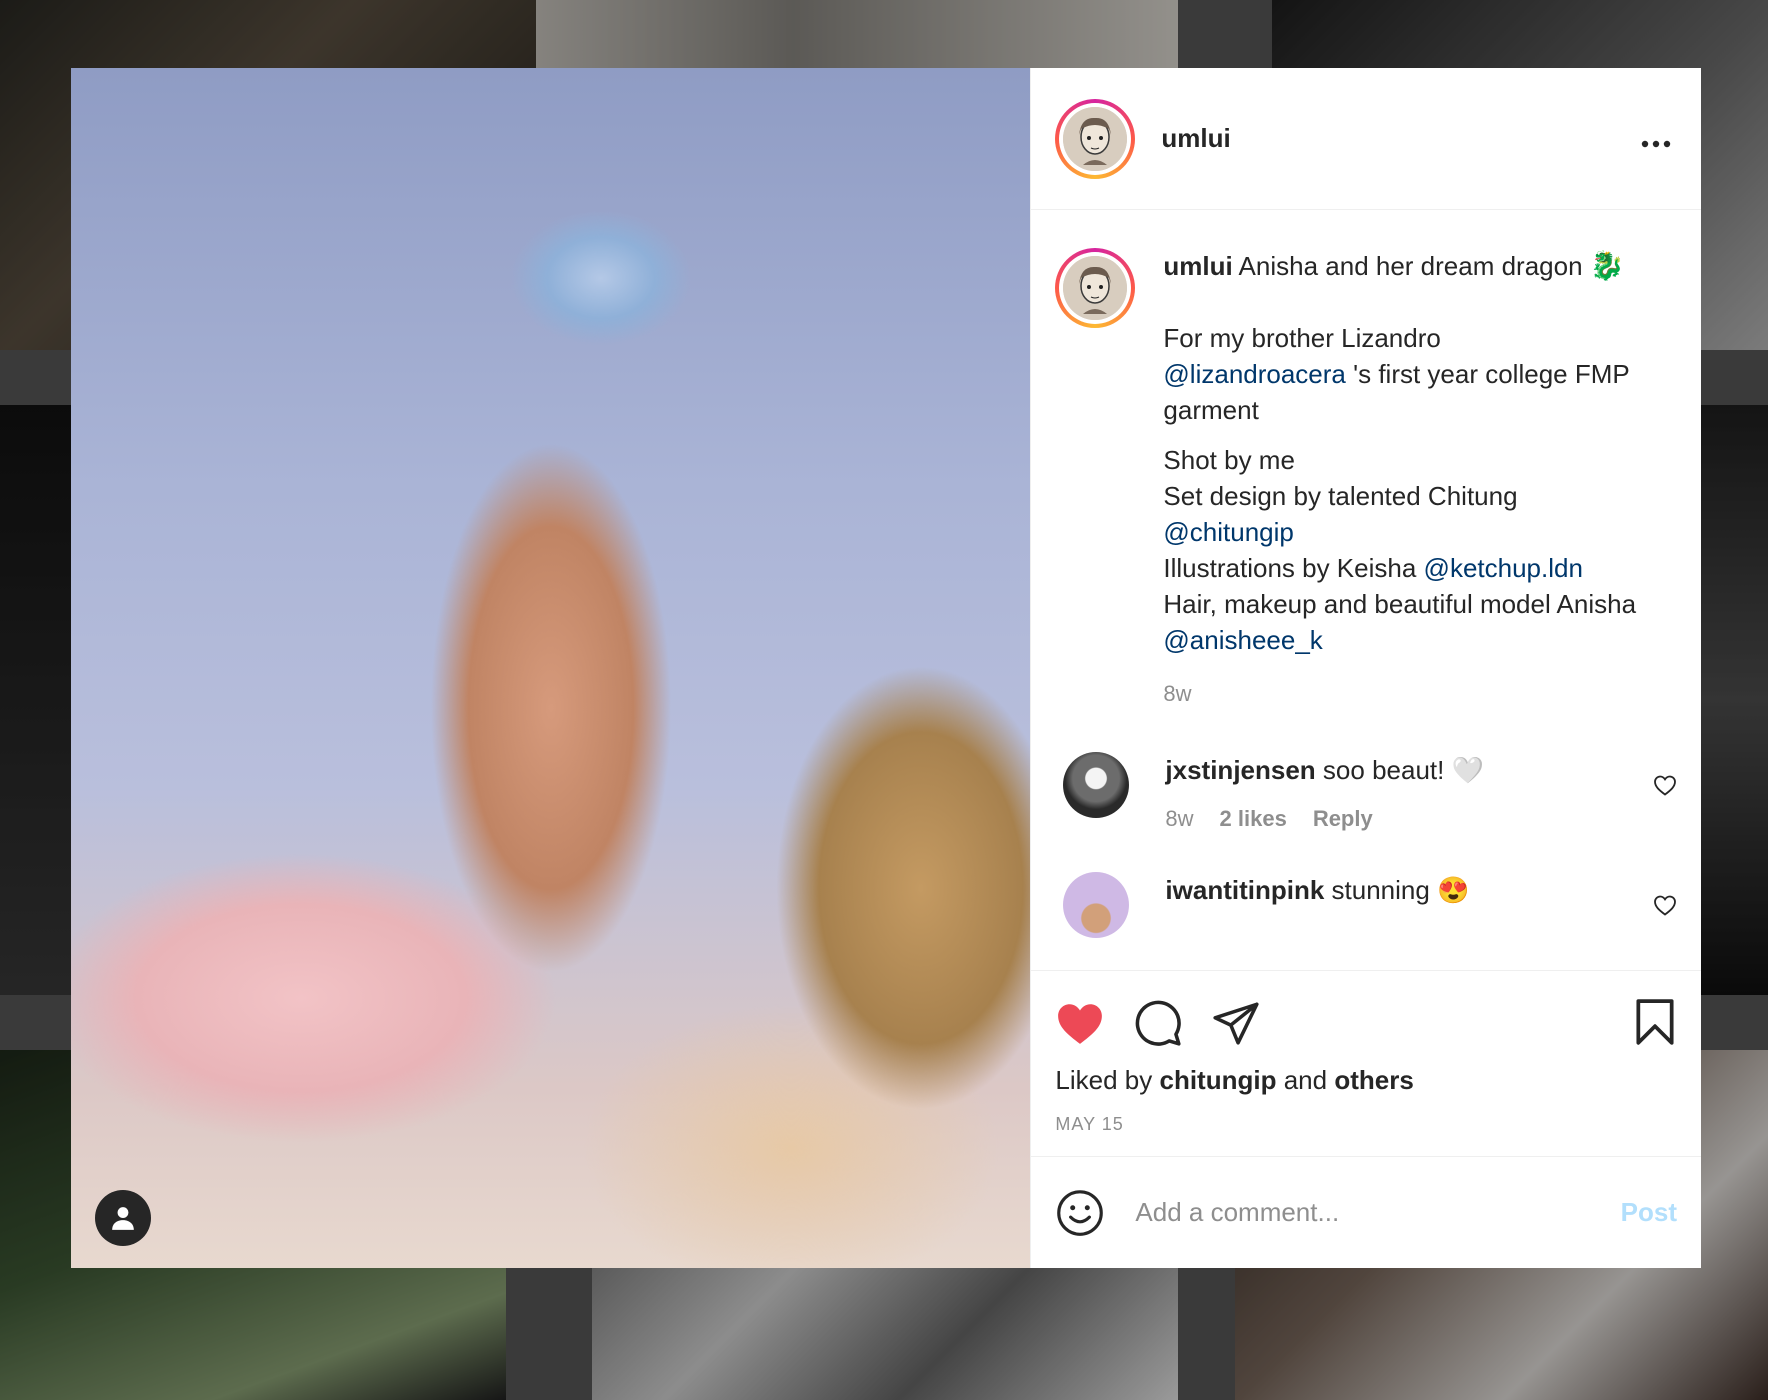 Image resolution: width=1768 pixels, height=1400 pixels. What do you see at coordinates (1195, 138) in the screenshot?
I see `post-author-username: umlui` at bounding box center [1195, 138].